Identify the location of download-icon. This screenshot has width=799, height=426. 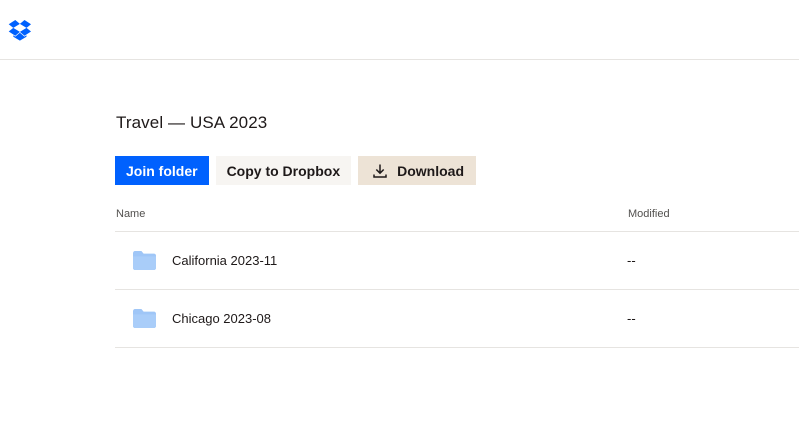
(380, 171).